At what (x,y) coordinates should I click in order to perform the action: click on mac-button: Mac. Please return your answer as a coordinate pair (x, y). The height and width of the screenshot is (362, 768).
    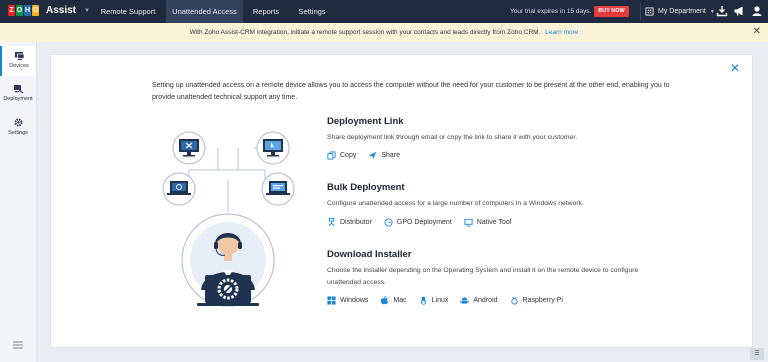
    Looking at the image, I should click on (393, 300).